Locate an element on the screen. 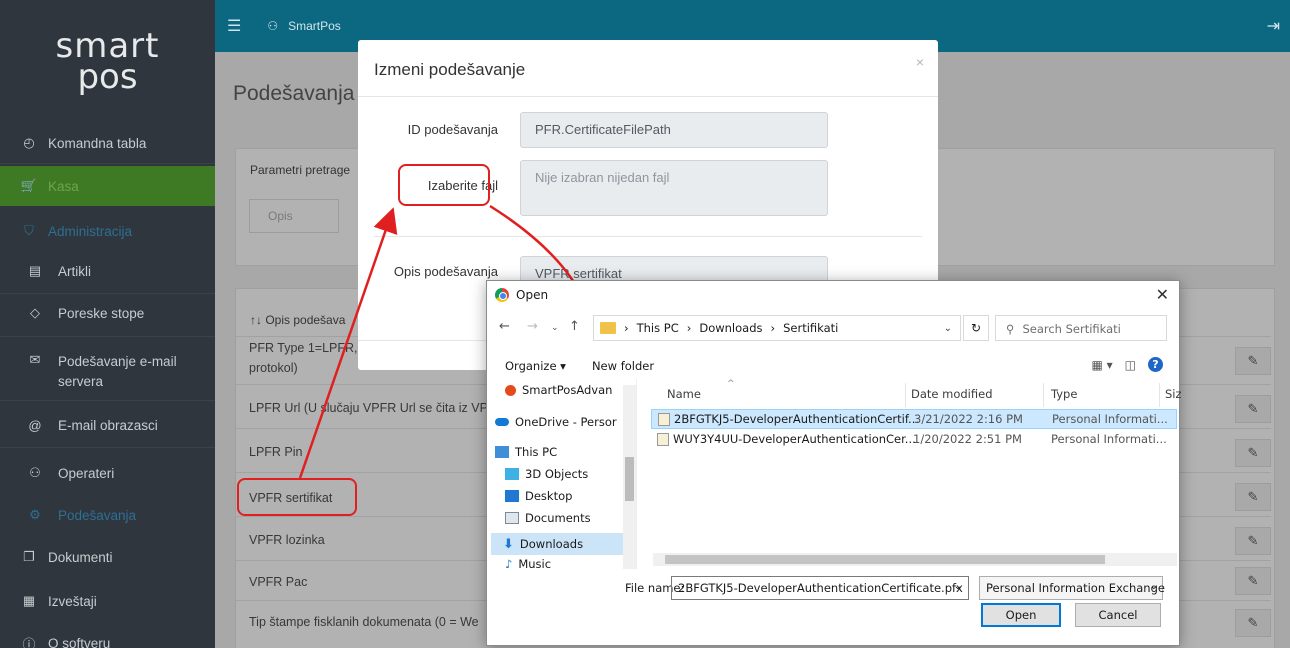  organize-button: Organize ▾ is located at coordinates (535, 366).